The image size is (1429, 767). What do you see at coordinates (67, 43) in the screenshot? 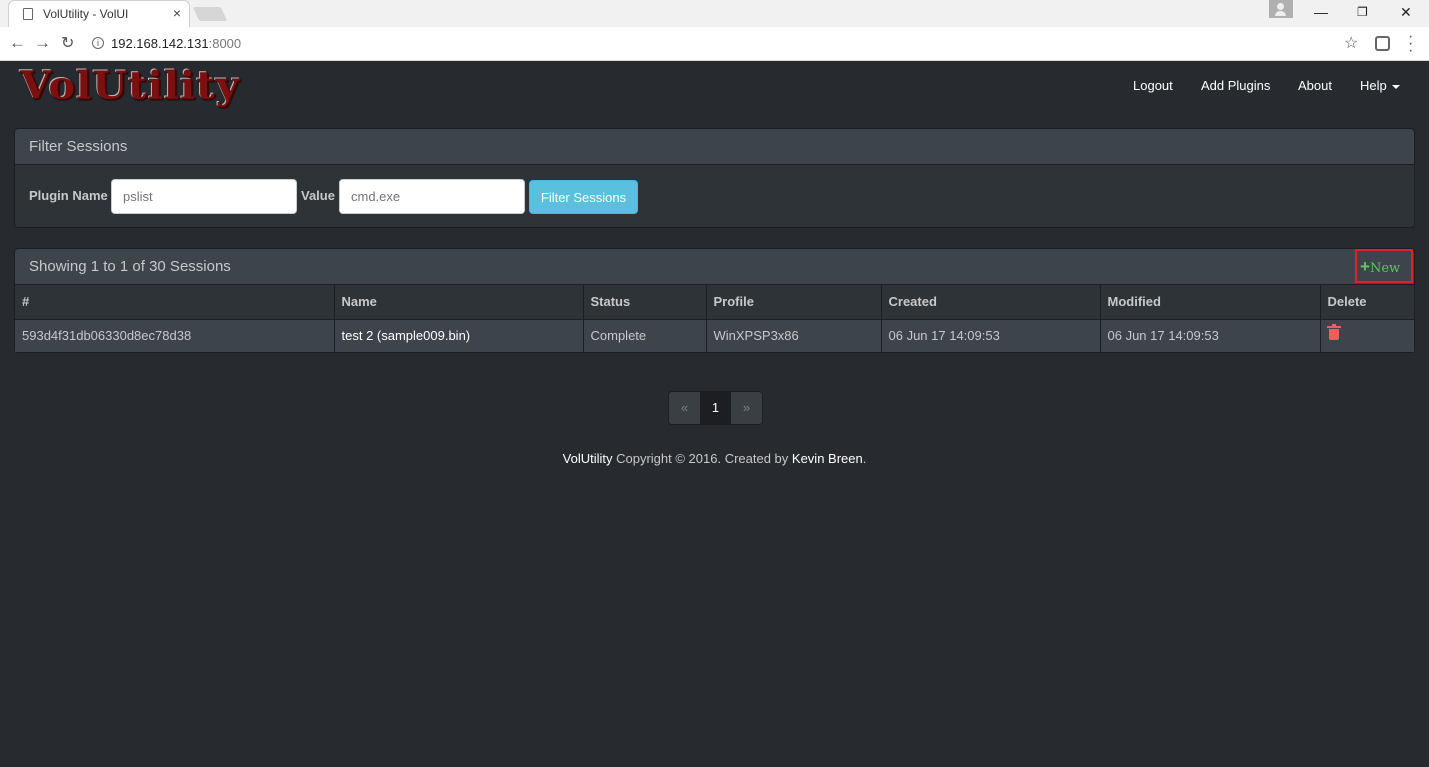
I see `reload-icon: ↻` at bounding box center [67, 43].